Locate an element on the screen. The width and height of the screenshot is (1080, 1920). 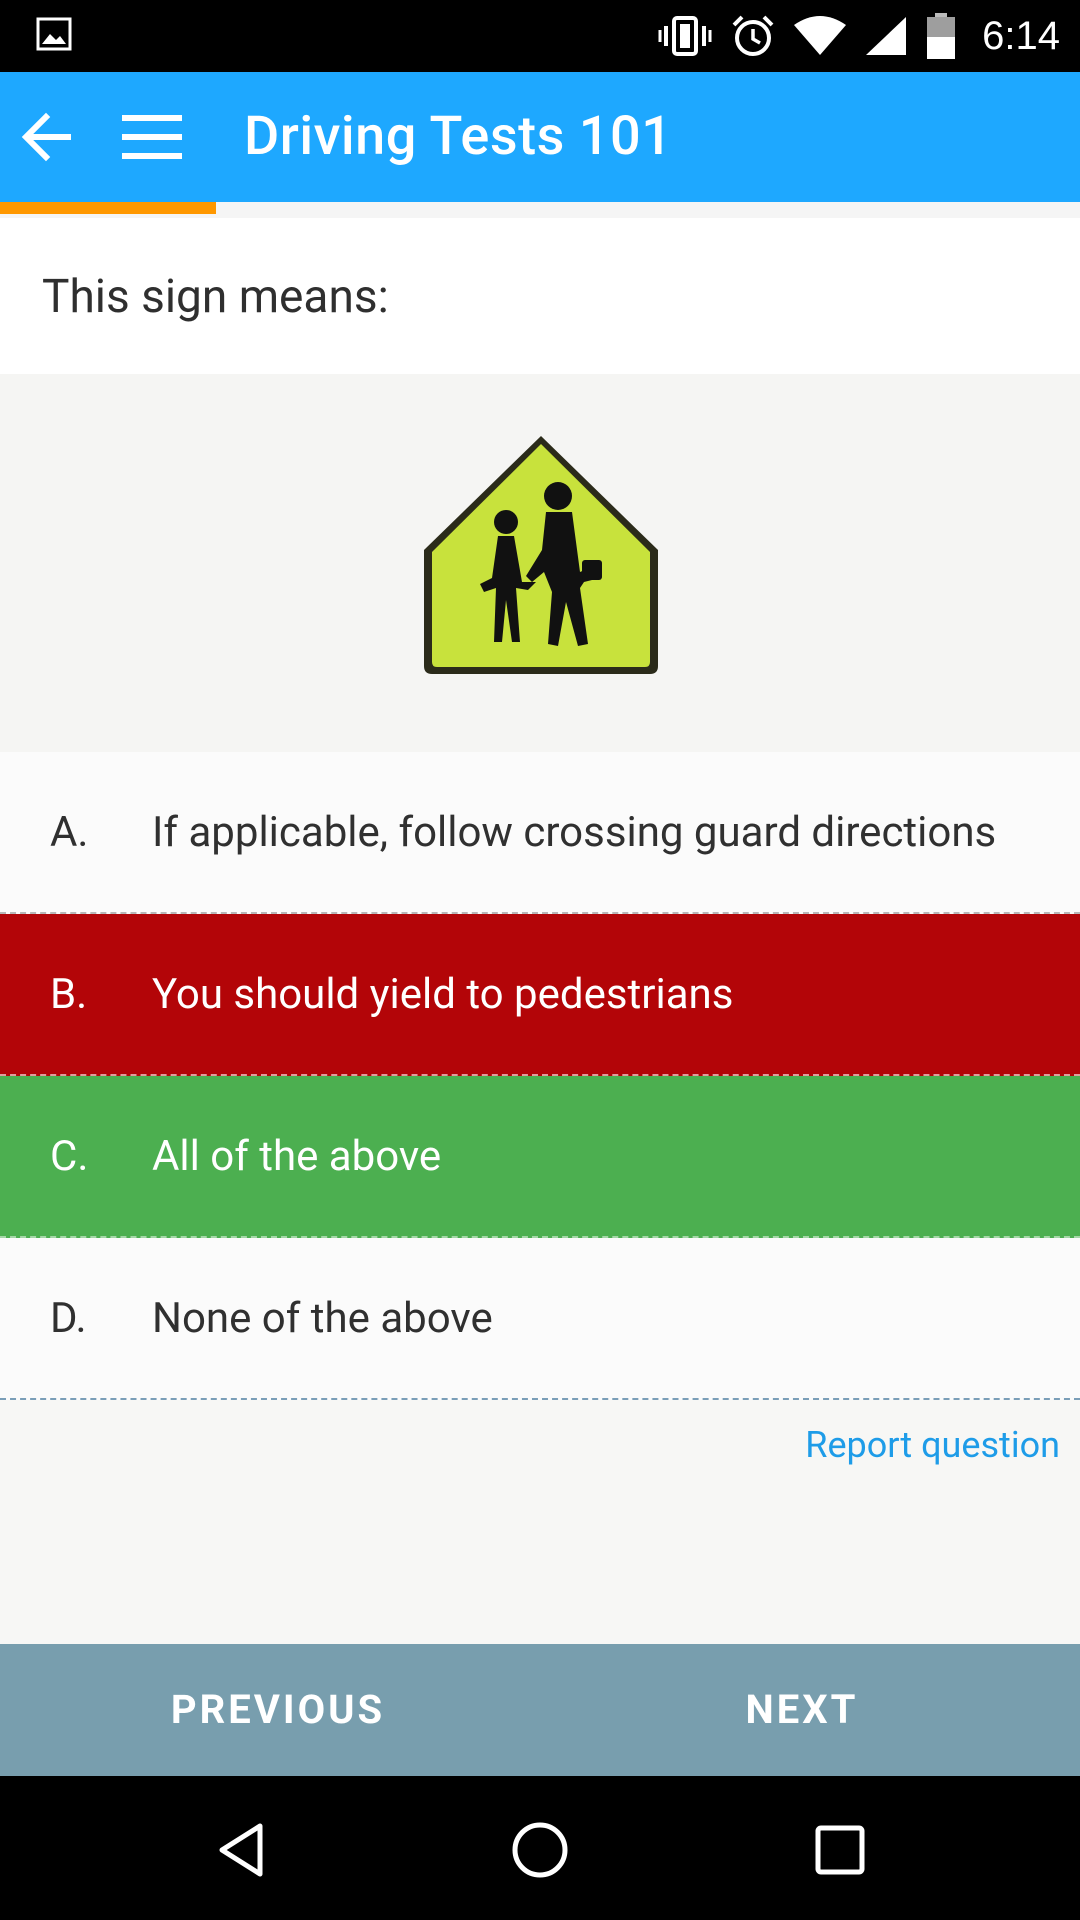
status-bar: 6:14 is located at coordinates (540, 36).